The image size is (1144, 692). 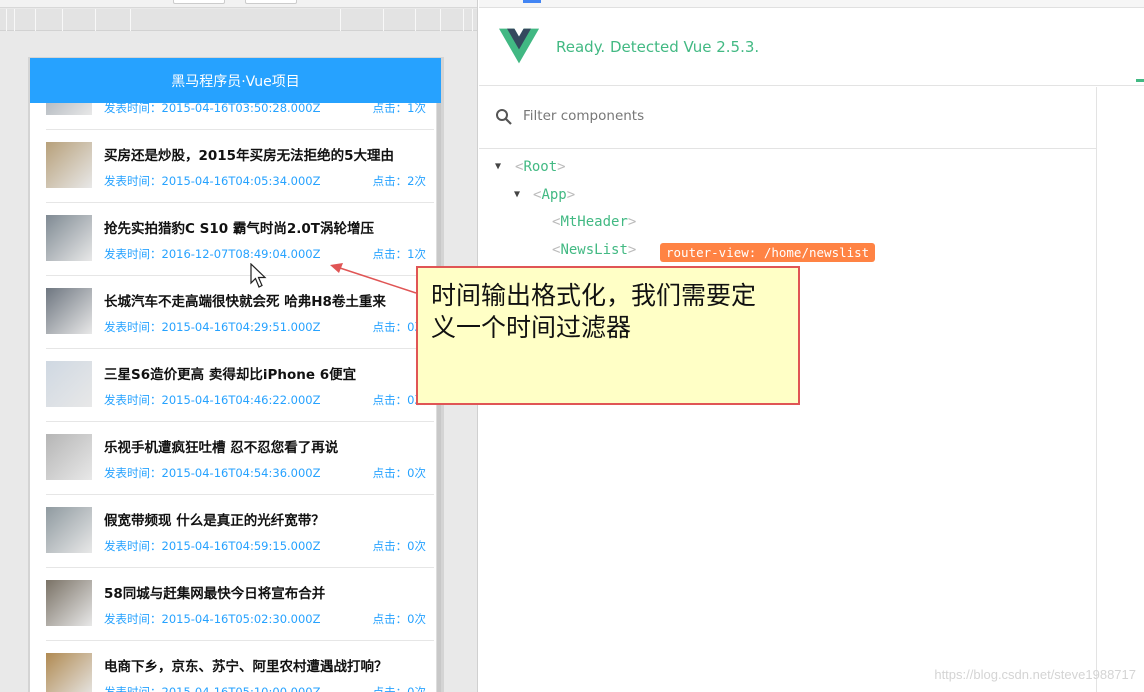 What do you see at coordinates (1140, 80) in the screenshot?
I see `active-tab-indicator` at bounding box center [1140, 80].